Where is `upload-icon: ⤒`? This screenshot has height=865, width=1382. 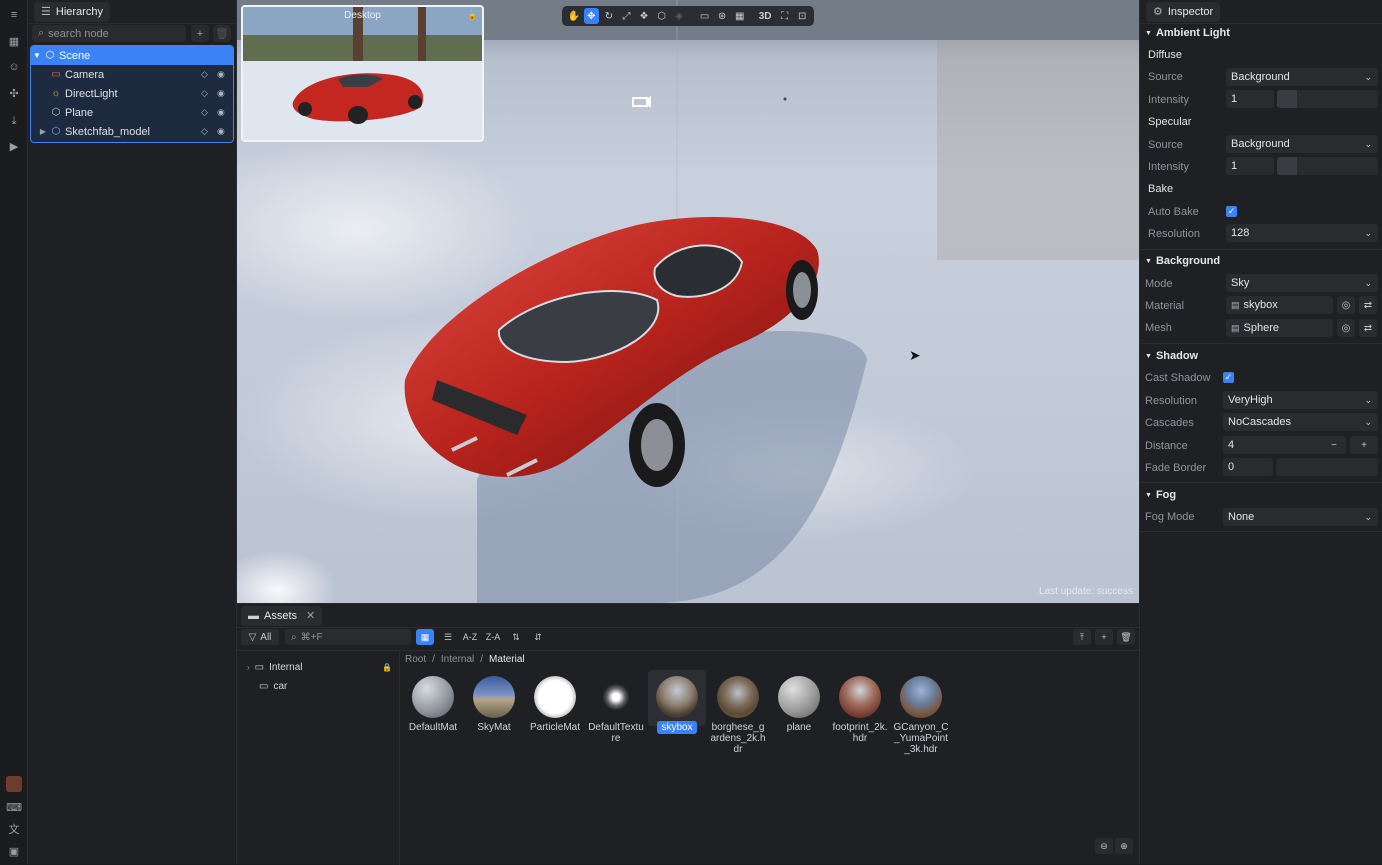
upload-icon: ⤒ is located at coordinates (1082, 637).